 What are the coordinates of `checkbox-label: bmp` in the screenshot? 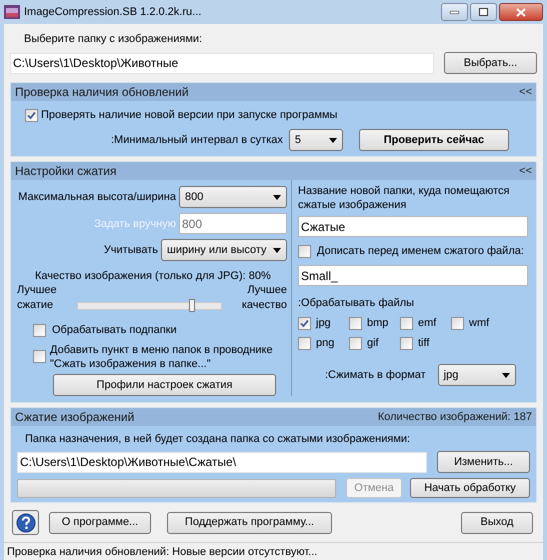 It's located at (377, 323).